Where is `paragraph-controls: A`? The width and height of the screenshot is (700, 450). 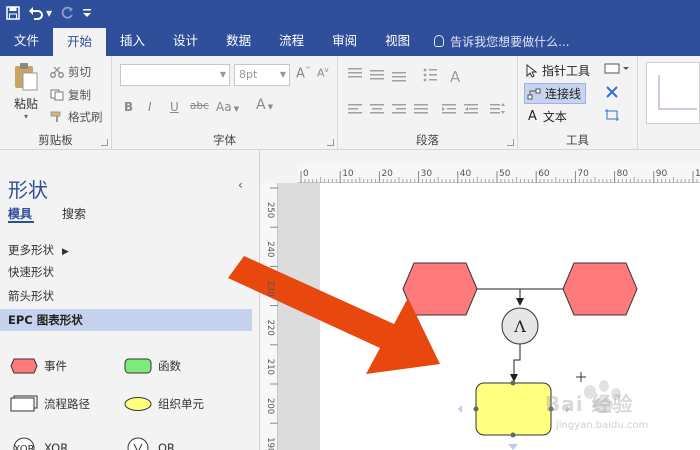 paragraph-controls: A is located at coordinates (426, 91).